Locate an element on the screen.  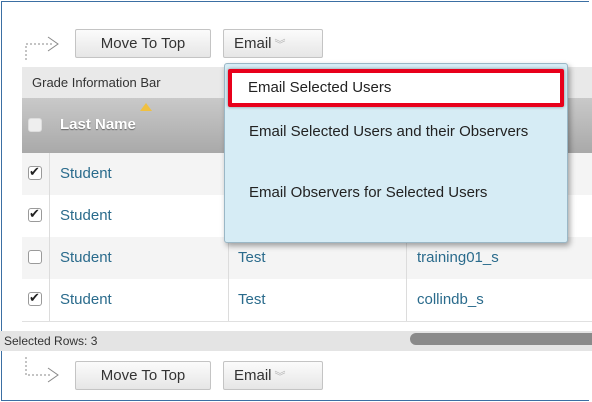
move-to-top-button: Move To Top is located at coordinates (143, 43).